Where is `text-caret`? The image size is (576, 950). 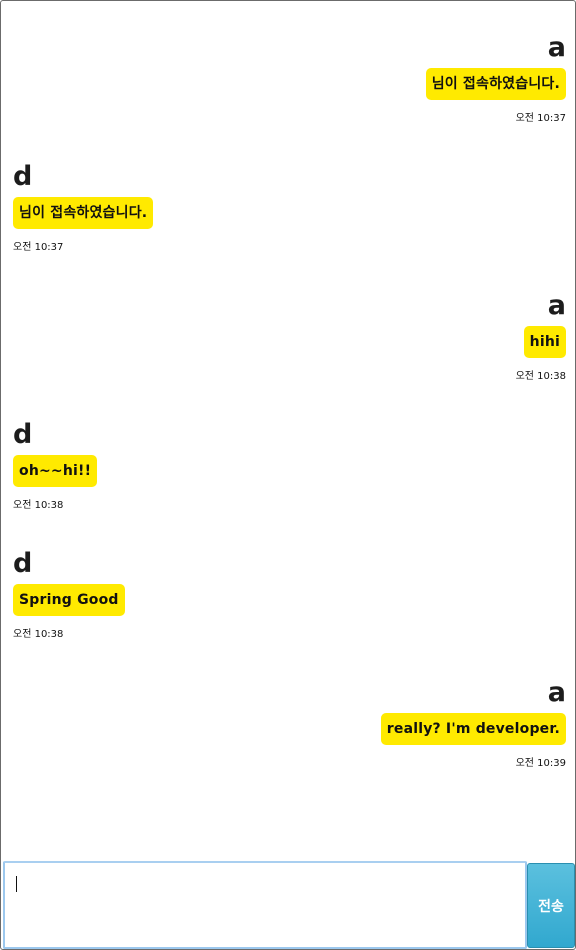 text-caret is located at coordinates (16, 884).